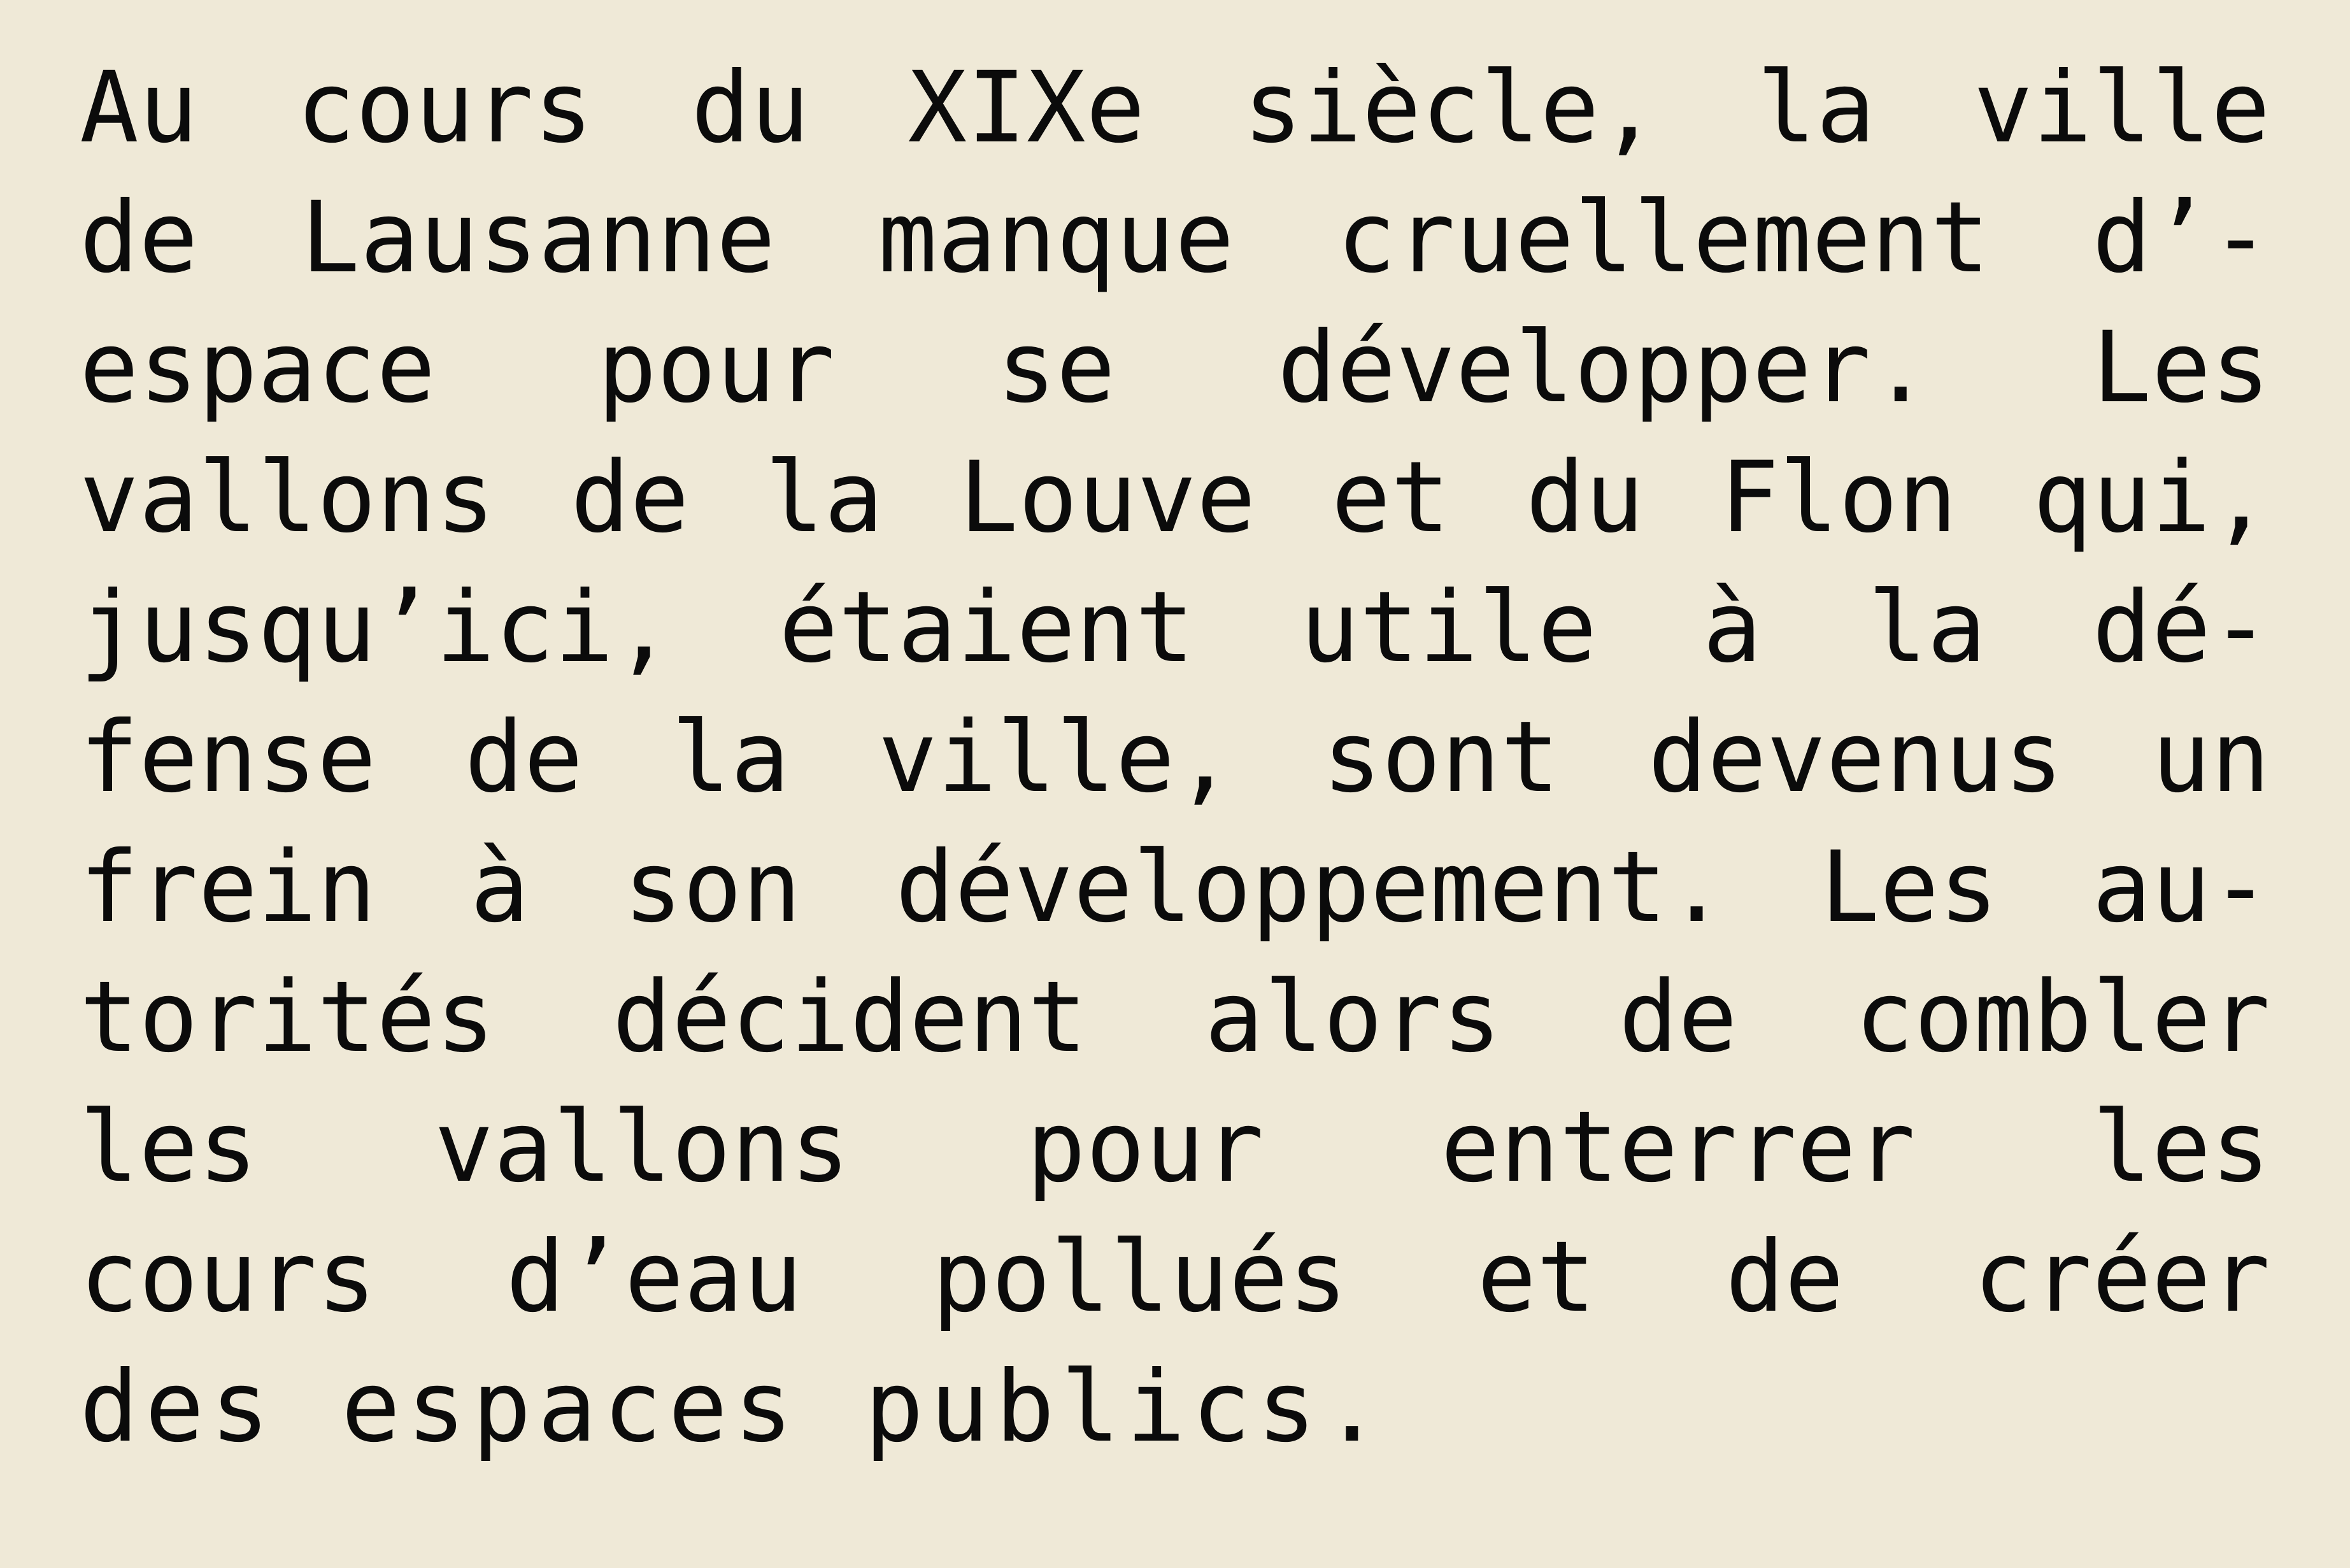  Describe the element at coordinates (1175, 1147) in the screenshot. I see `paragraph-line: les vallons pour enterrer les` at that location.